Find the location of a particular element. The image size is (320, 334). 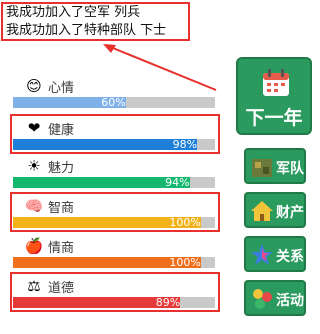

stat-percent: 98% is located at coordinates (185, 144).